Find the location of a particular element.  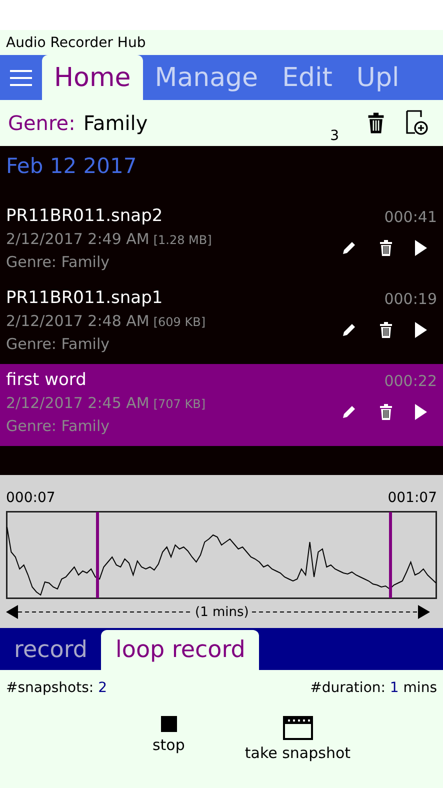

recording-title: PR11BR011.snap2 is located at coordinates (85, 216).